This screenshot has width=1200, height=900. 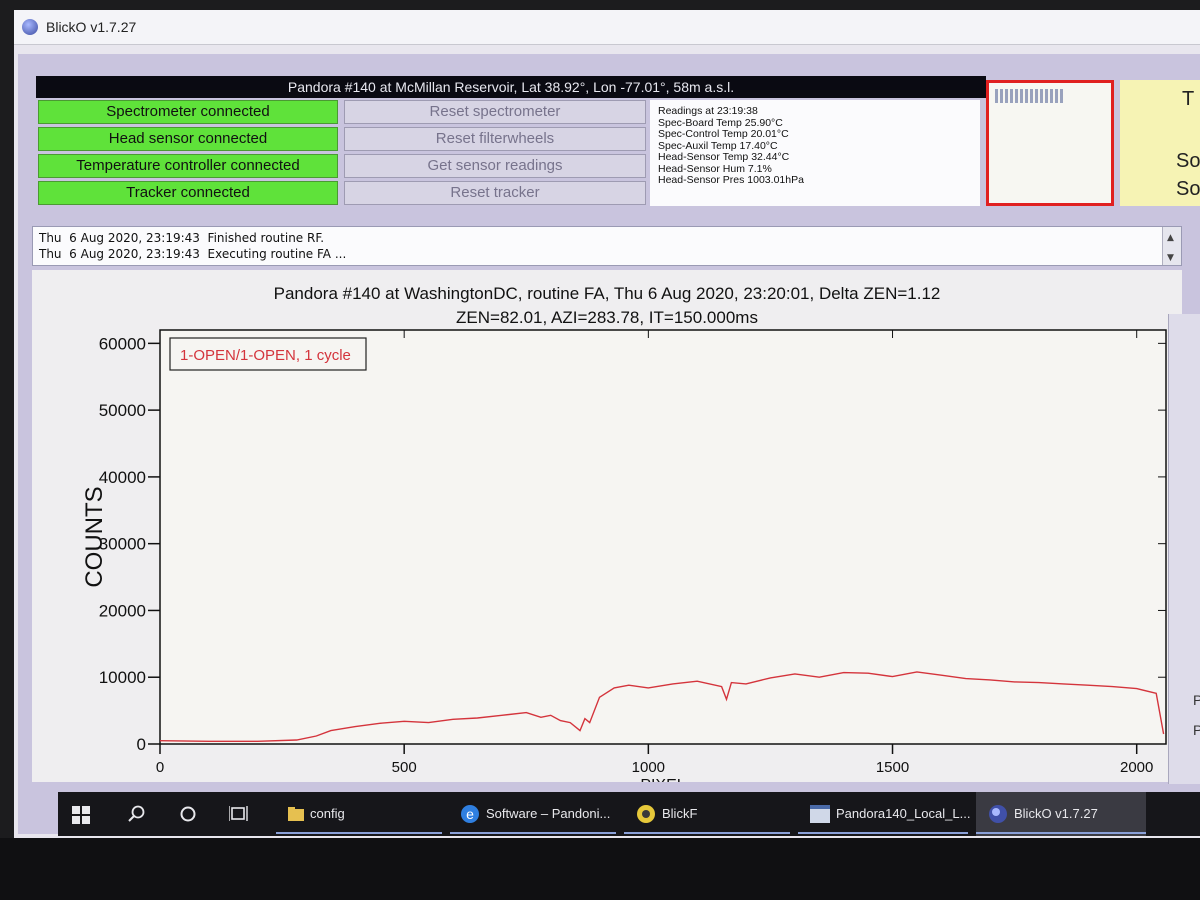 What do you see at coordinates (495, 139) in the screenshot?
I see `reset-filterwheels-button: Reset filterwheels` at bounding box center [495, 139].